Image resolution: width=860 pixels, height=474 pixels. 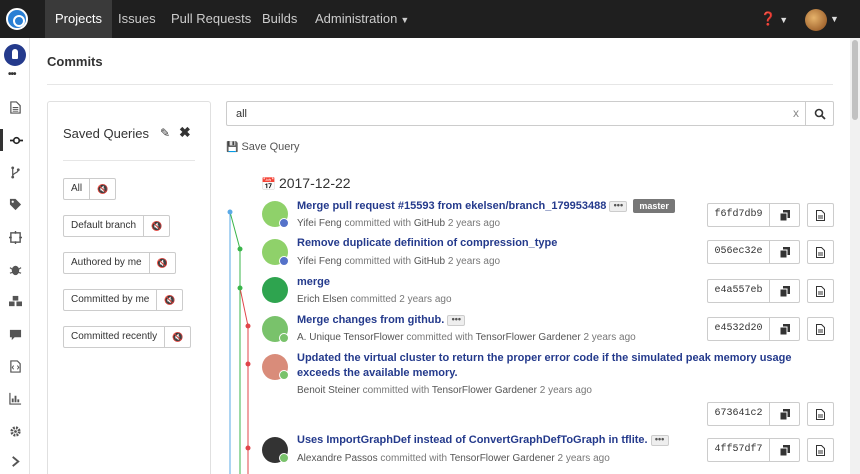 I want to click on saved-query-default-branch: Default branch 🔇, so click(x=117, y=226).